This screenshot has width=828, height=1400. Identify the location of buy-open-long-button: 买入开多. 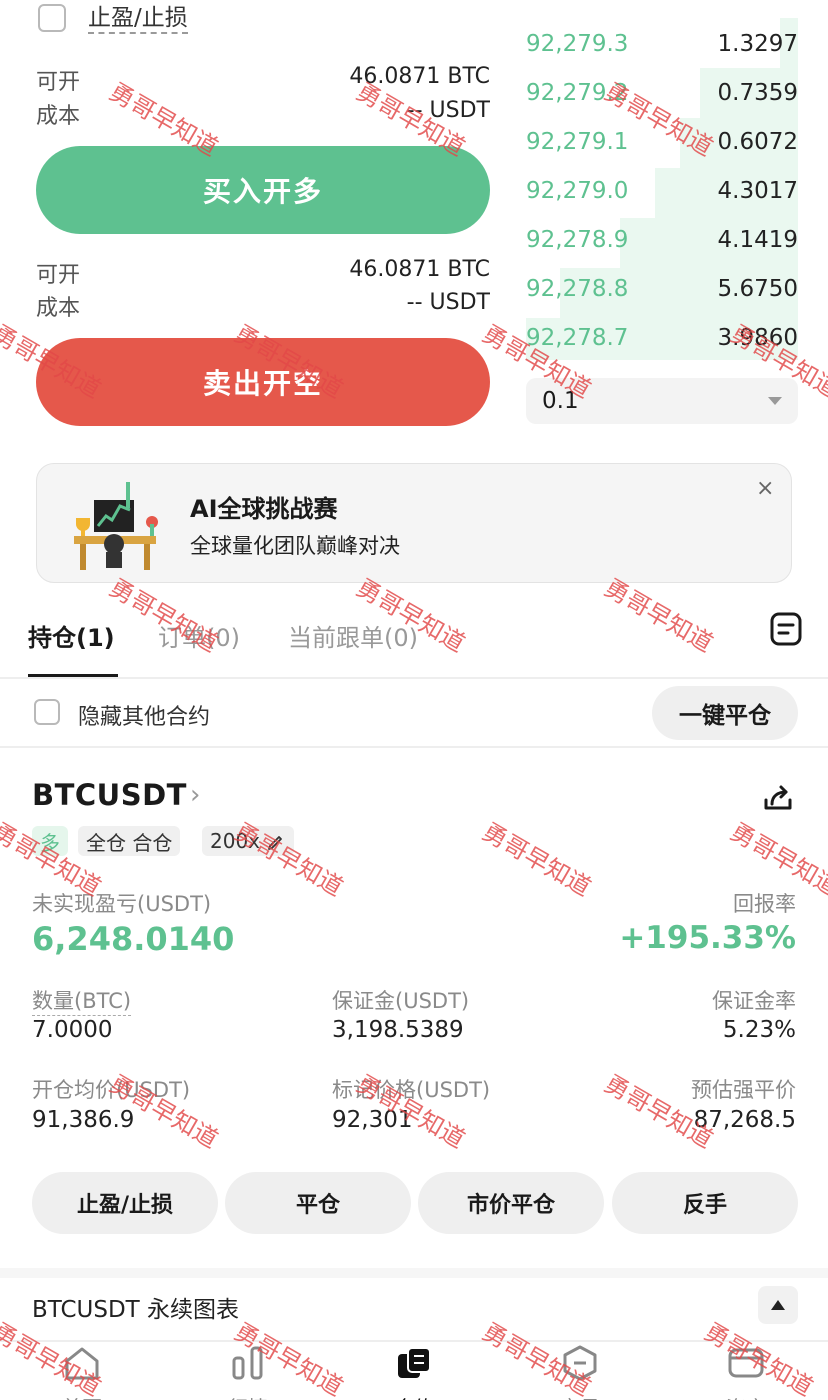
(263, 190).